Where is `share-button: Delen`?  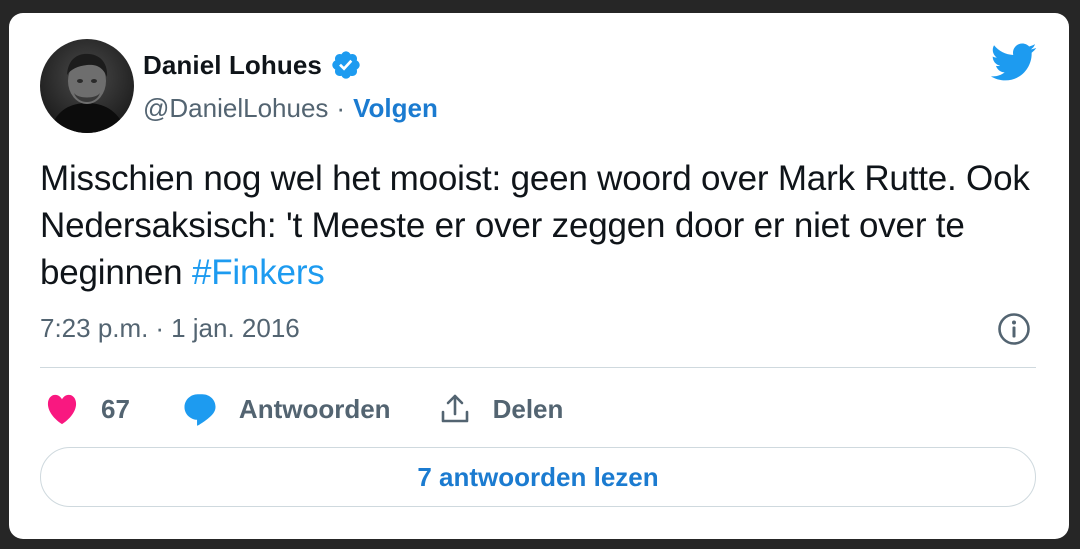 share-button: Delen is located at coordinates (501, 409).